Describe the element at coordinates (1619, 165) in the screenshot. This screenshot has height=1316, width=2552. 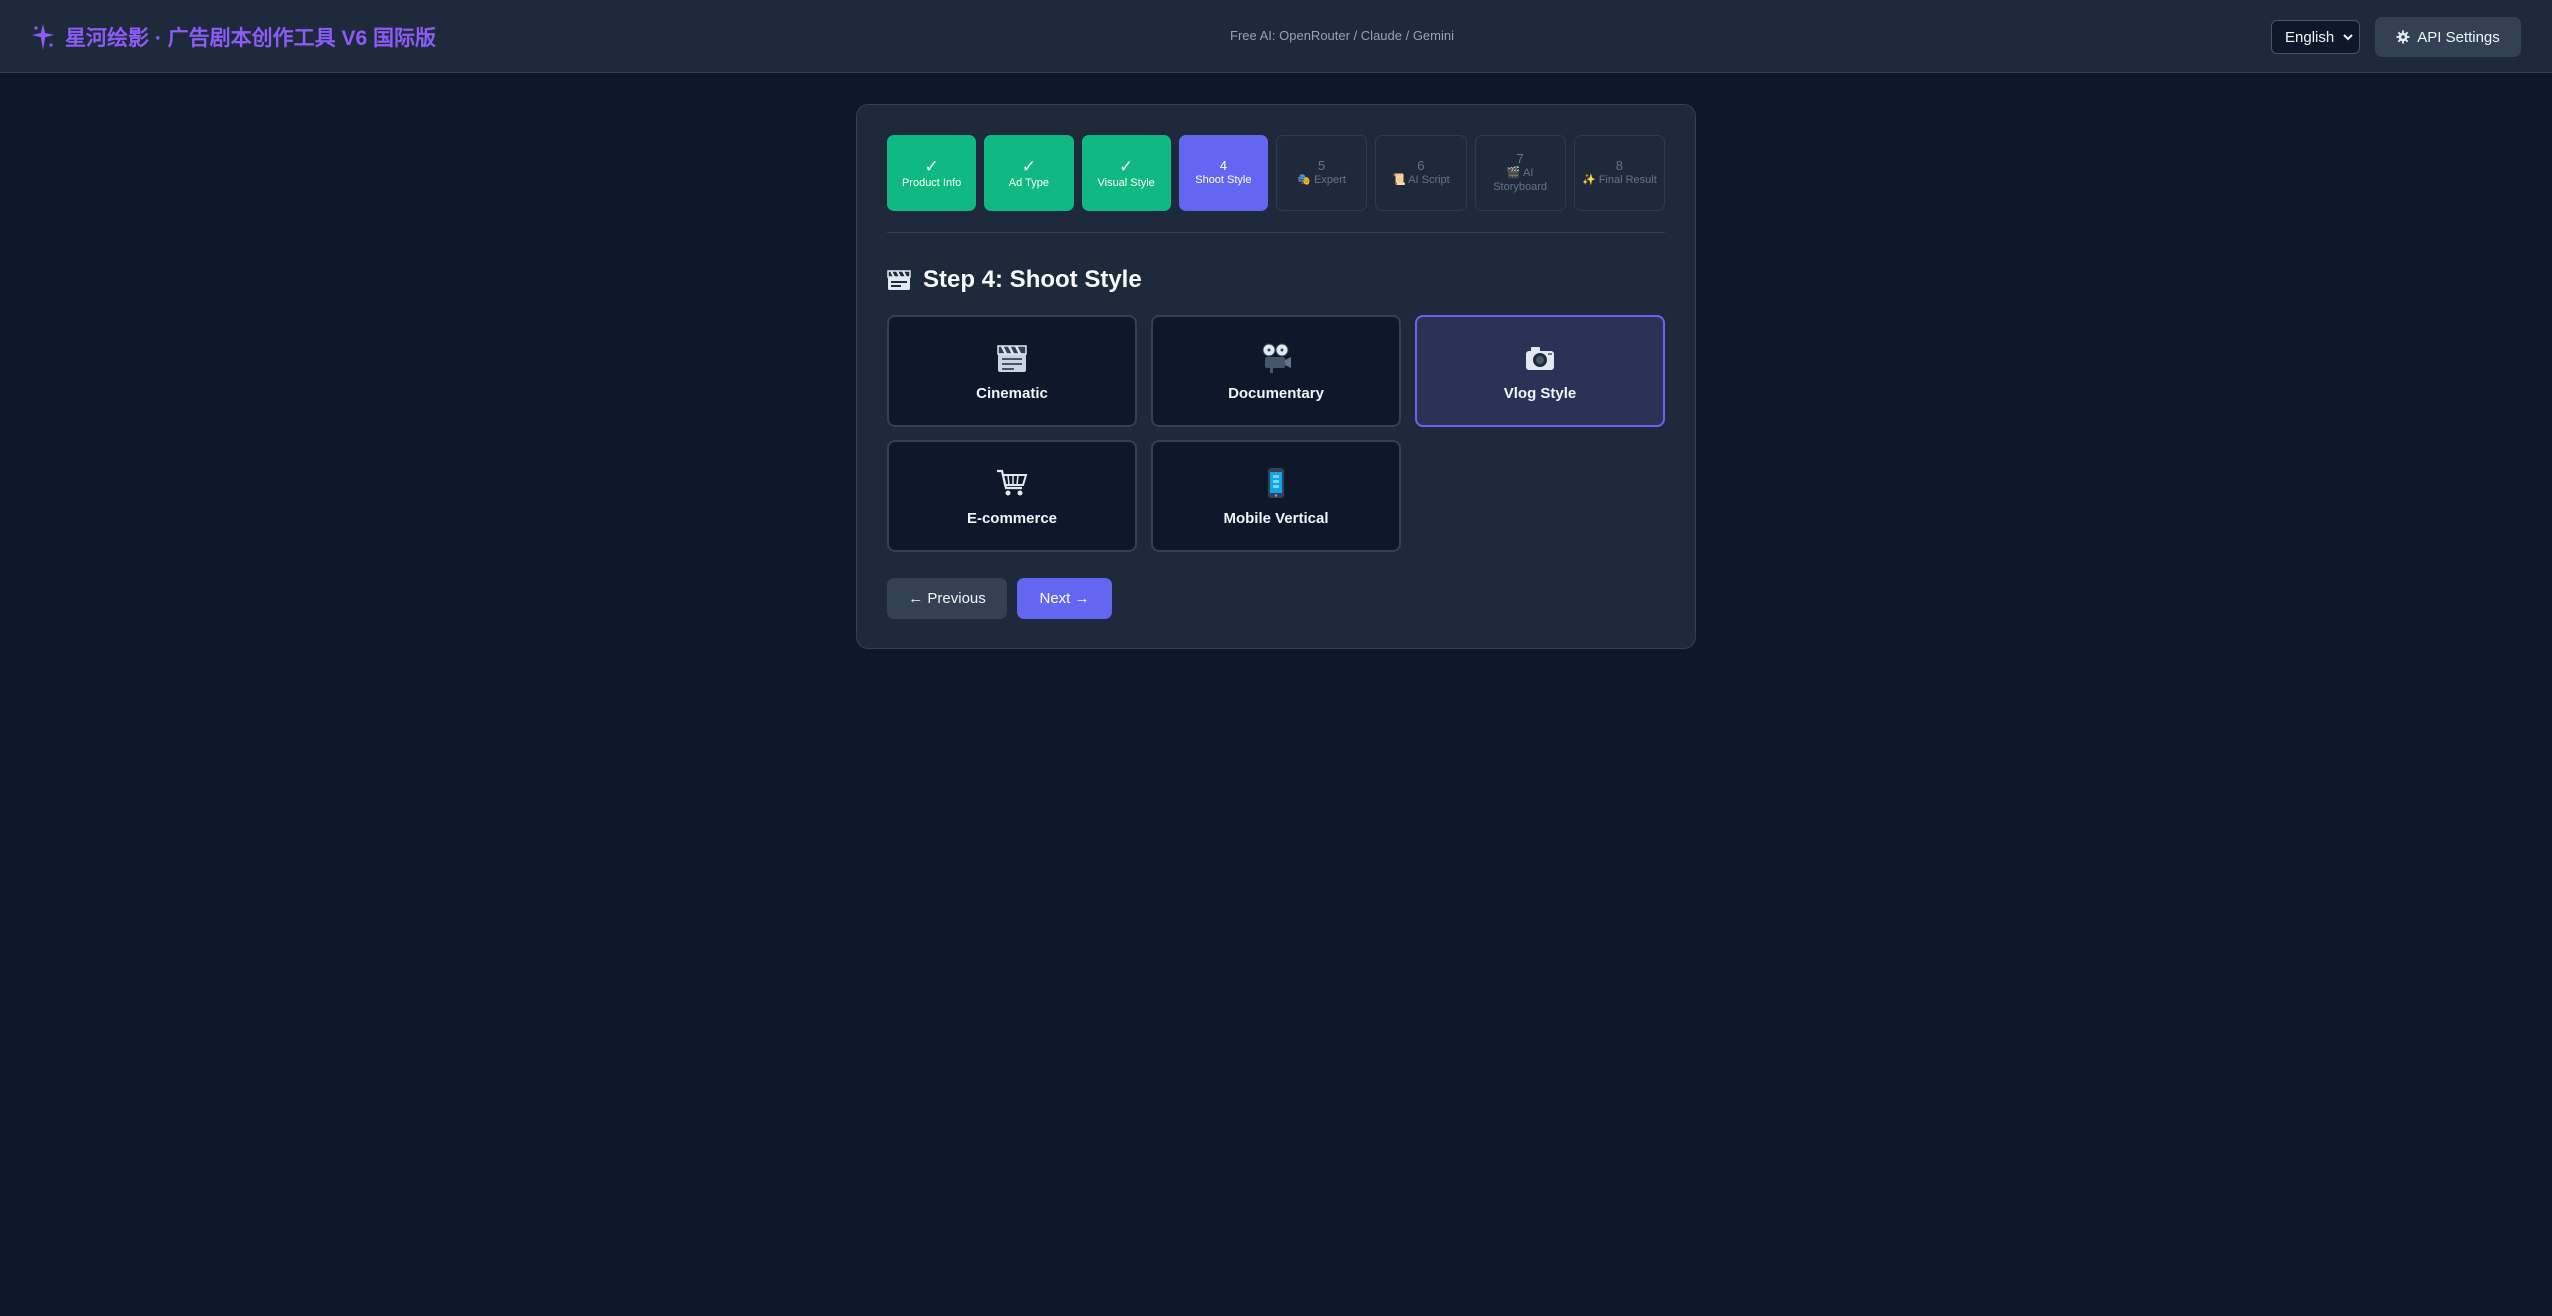
I see `step-number: 8` at that location.